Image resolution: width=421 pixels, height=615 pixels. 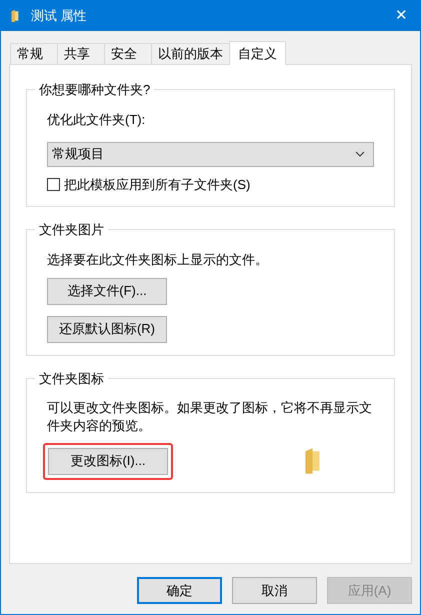 What do you see at coordinates (257, 53) in the screenshot?
I see `tab: 自定义` at bounding box center [257, 53].